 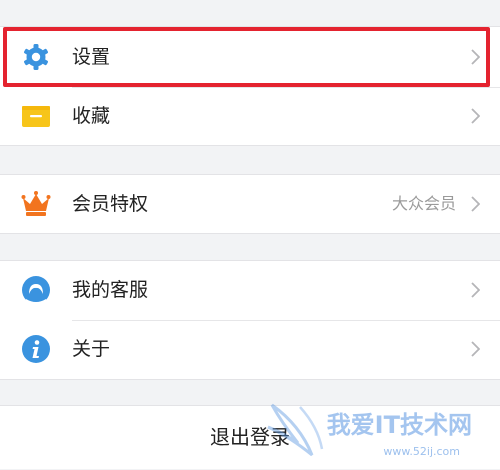 I want to click on headset-icon, so click(x=36, y=290).